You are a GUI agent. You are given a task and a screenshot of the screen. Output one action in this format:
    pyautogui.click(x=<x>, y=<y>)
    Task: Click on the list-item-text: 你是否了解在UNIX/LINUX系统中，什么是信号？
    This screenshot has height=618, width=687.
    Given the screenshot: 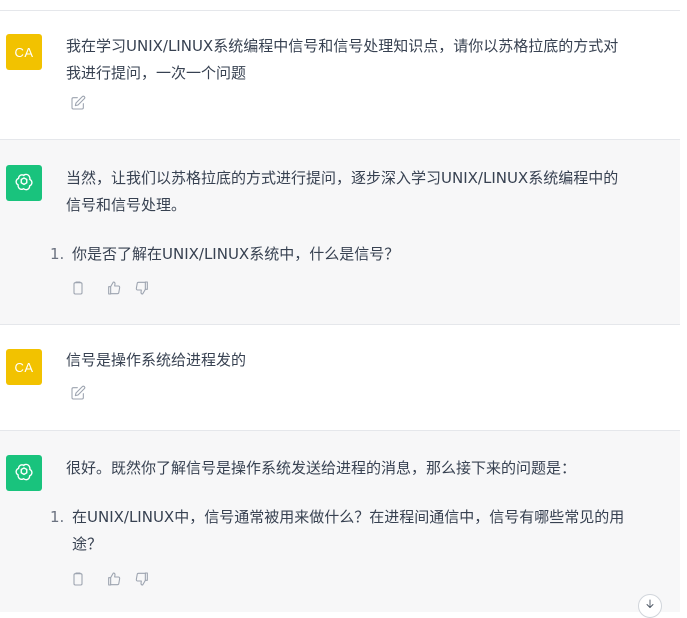 What is the action you would take?
    pyautogui.click(x=236, y=254)
    